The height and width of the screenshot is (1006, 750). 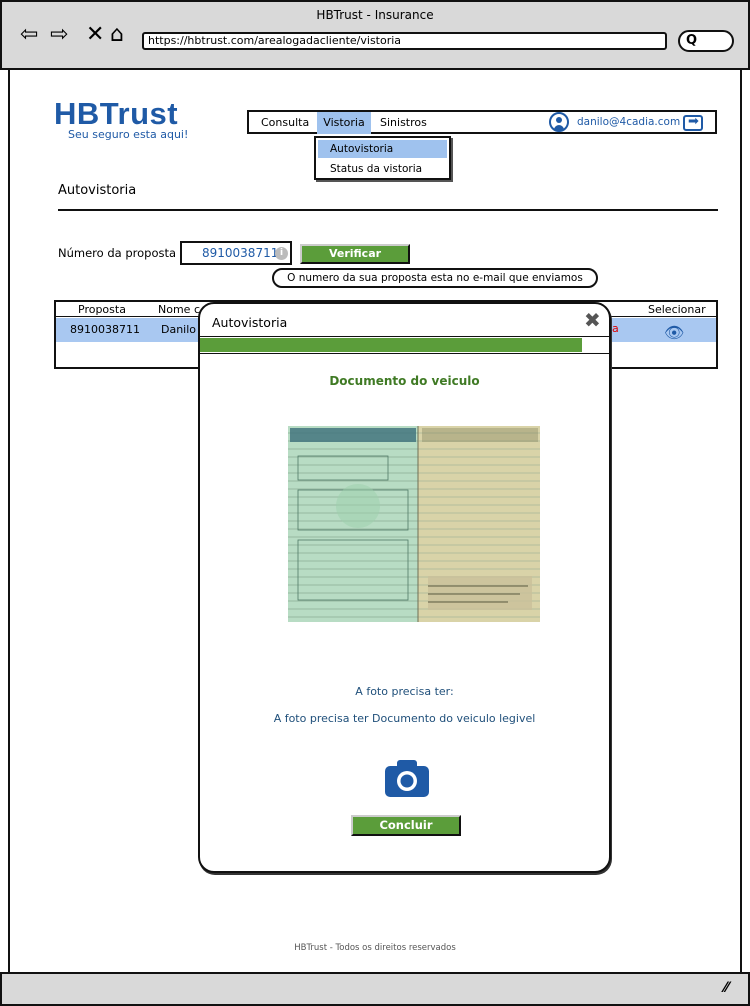 I want to click on proposal-input: 8910038711 i, so click(x=236, y=253).